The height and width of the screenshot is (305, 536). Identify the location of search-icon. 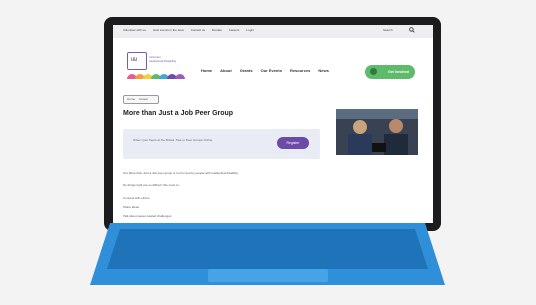
(412, 30).